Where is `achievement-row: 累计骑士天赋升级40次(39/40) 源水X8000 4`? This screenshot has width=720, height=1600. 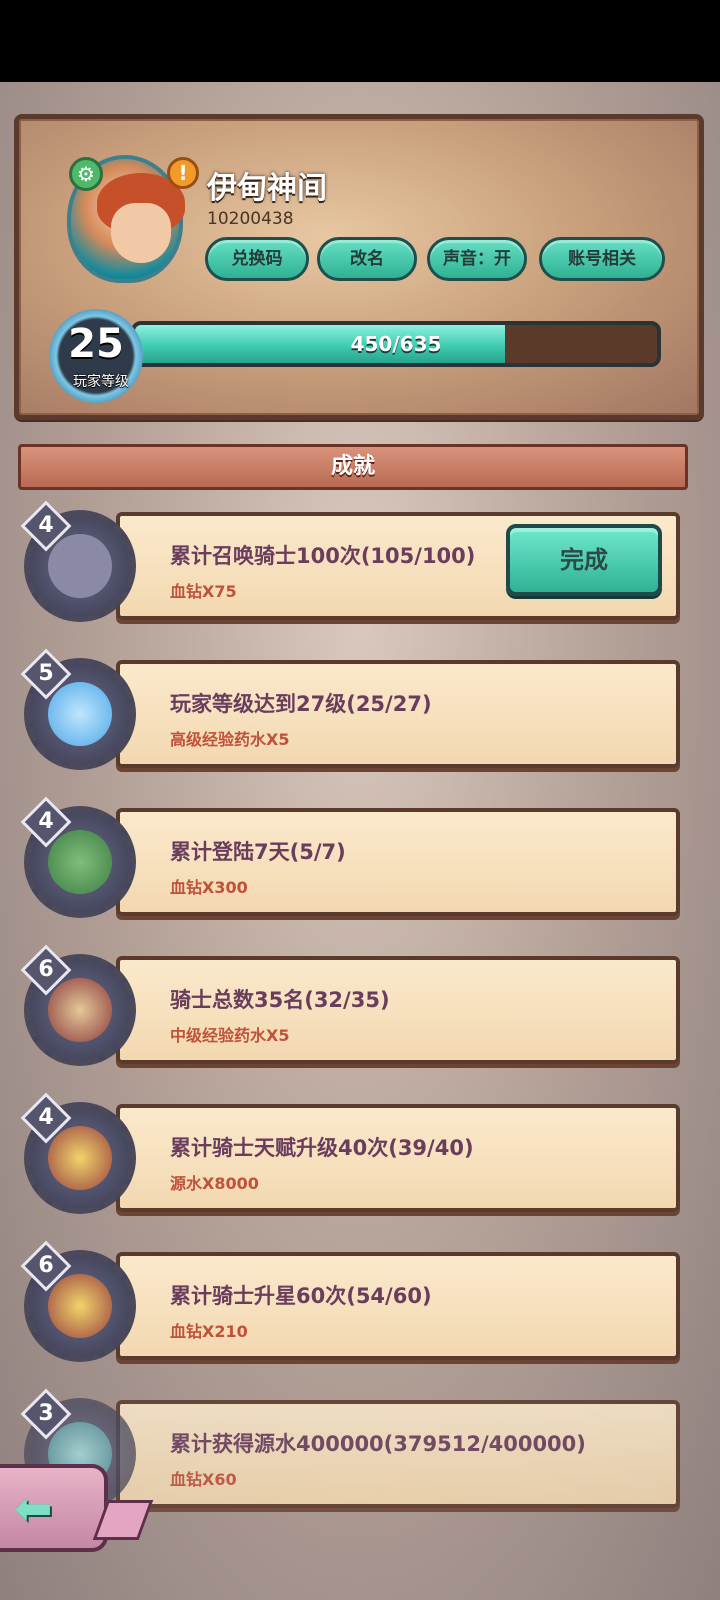 achievement-row: 累计骑士天赋升级40次(39/40) 源水X8000 4 is located at coordinates (354, 1161).